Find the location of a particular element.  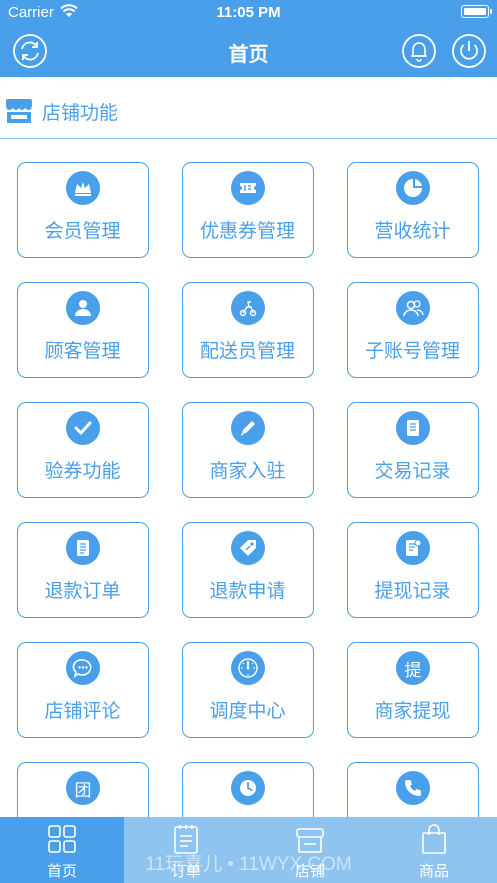

menu-item-1: 优惠券管理 is located at coordinates (248, 210).